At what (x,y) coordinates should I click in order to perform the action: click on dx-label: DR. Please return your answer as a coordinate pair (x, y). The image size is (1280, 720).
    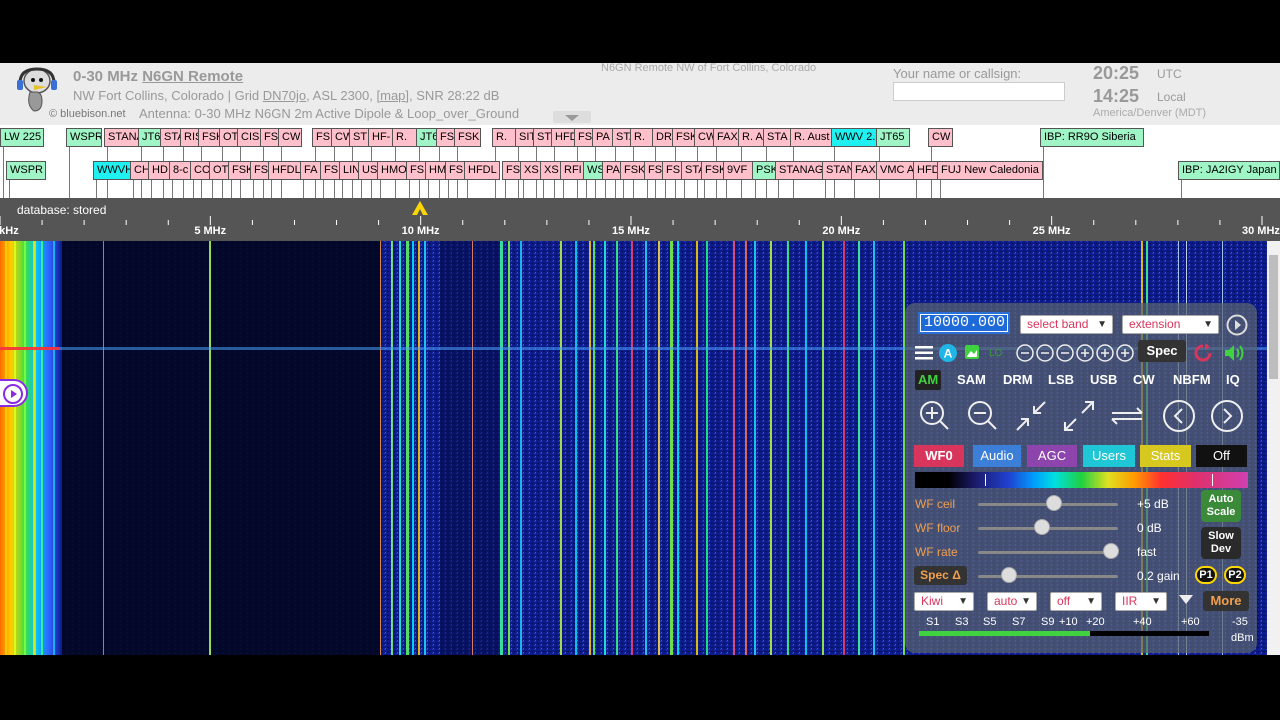
    Looking at the image, I should click on (663, 137).